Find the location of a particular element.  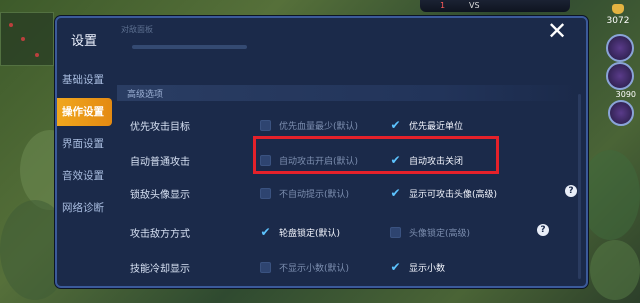

setting-row-cooldown-display: 技能冷却显示 不显示小数(默认) ✔ 显示小数 is located at coordinates (350, 267).